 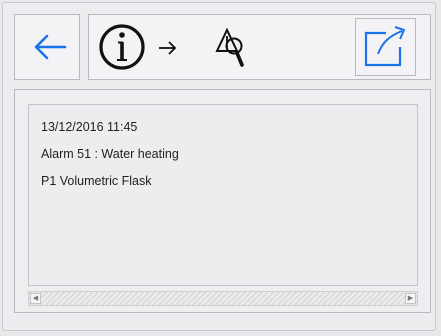 What do you see at coordinates (122, 47) in the screenshot?
I see `info-circle-icon` at bounding box center [122, 47].